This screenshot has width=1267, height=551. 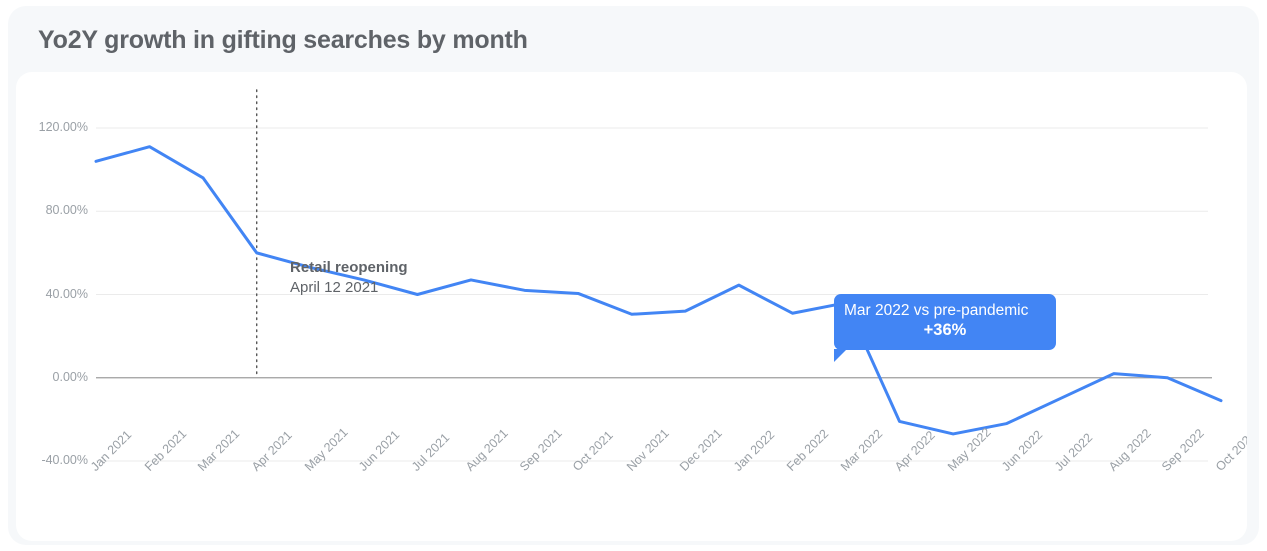 I want to click on y-axis-tick-label: 0.00%, so click(x=70, y=376).